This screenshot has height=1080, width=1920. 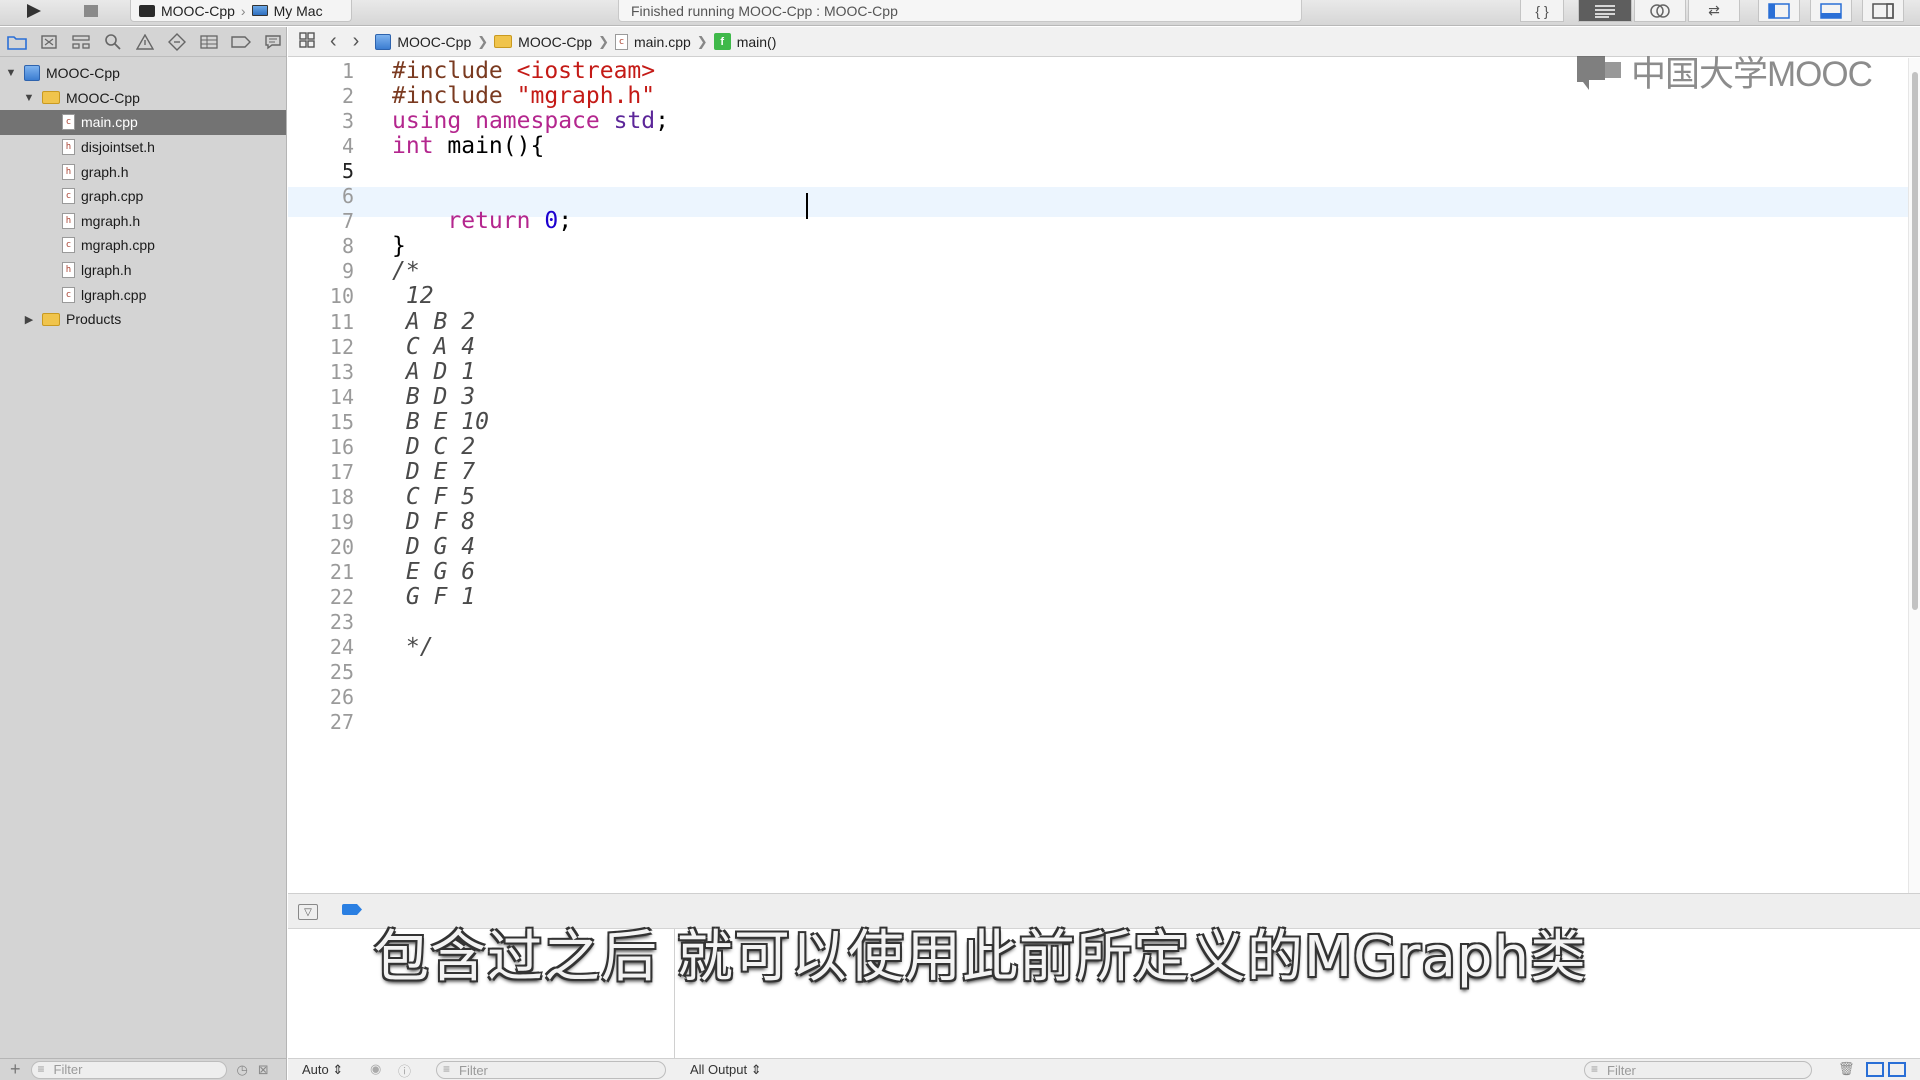 I want to click on folder-tab-icon, so click(x=17, y=42).